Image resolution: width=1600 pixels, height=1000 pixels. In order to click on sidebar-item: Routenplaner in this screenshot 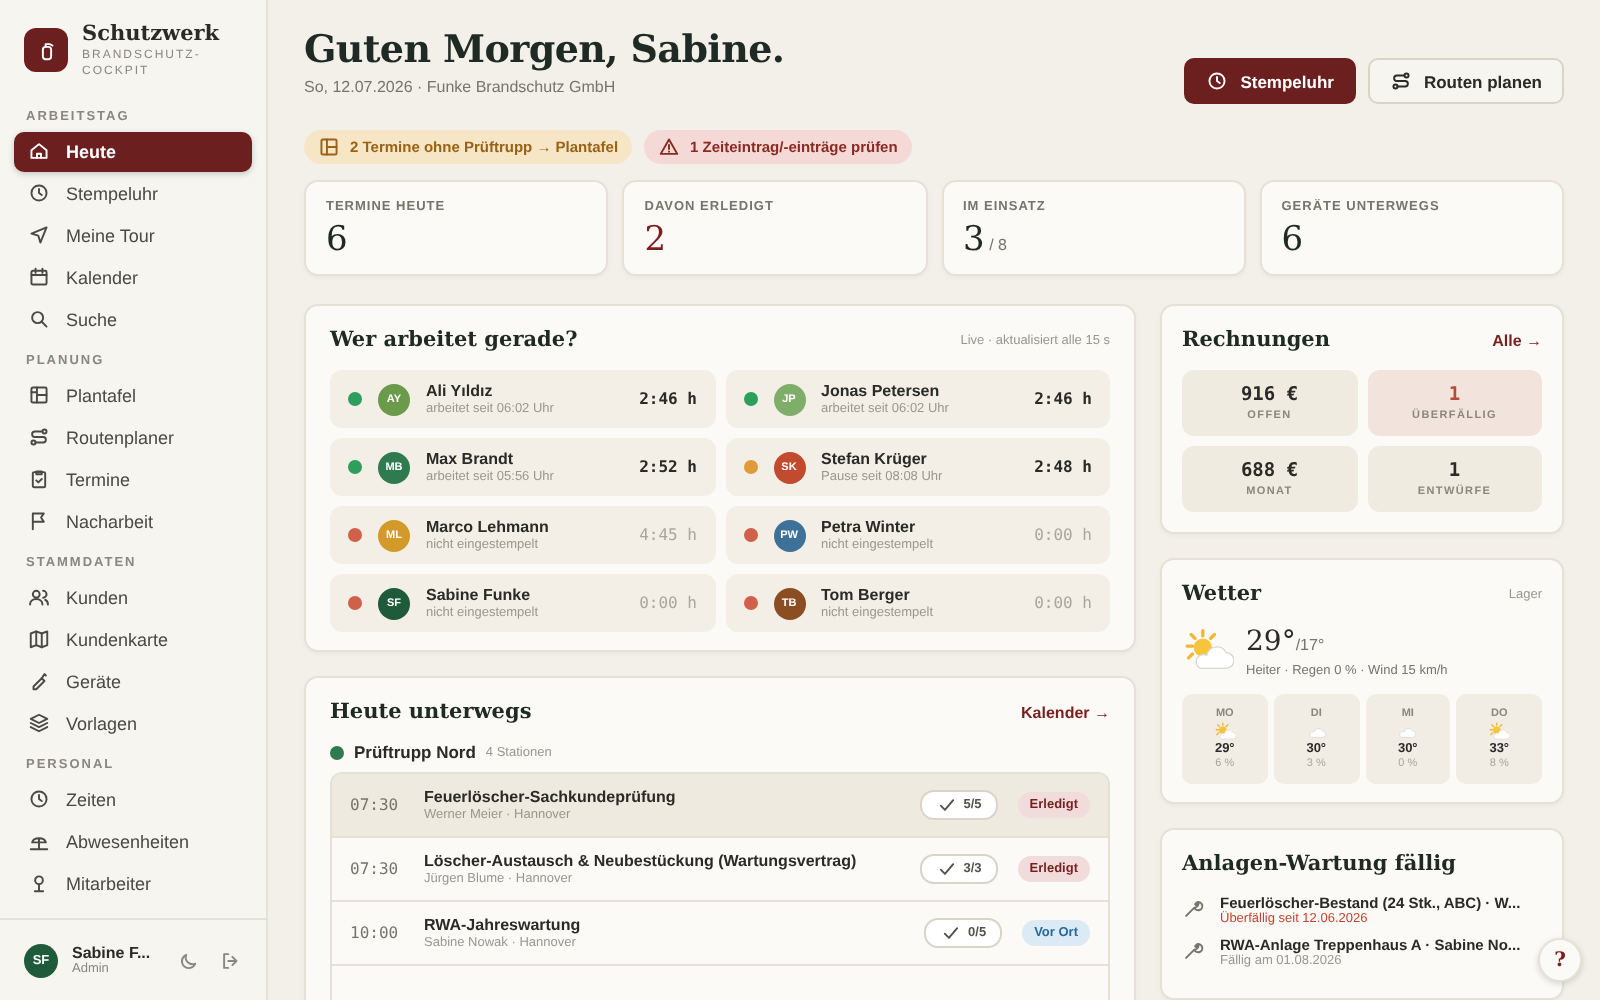, I will do `click(133, 437)`.